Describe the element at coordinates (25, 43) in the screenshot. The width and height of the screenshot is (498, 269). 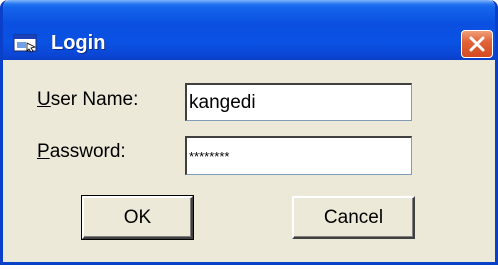
I see `application-window-icon` at that location.